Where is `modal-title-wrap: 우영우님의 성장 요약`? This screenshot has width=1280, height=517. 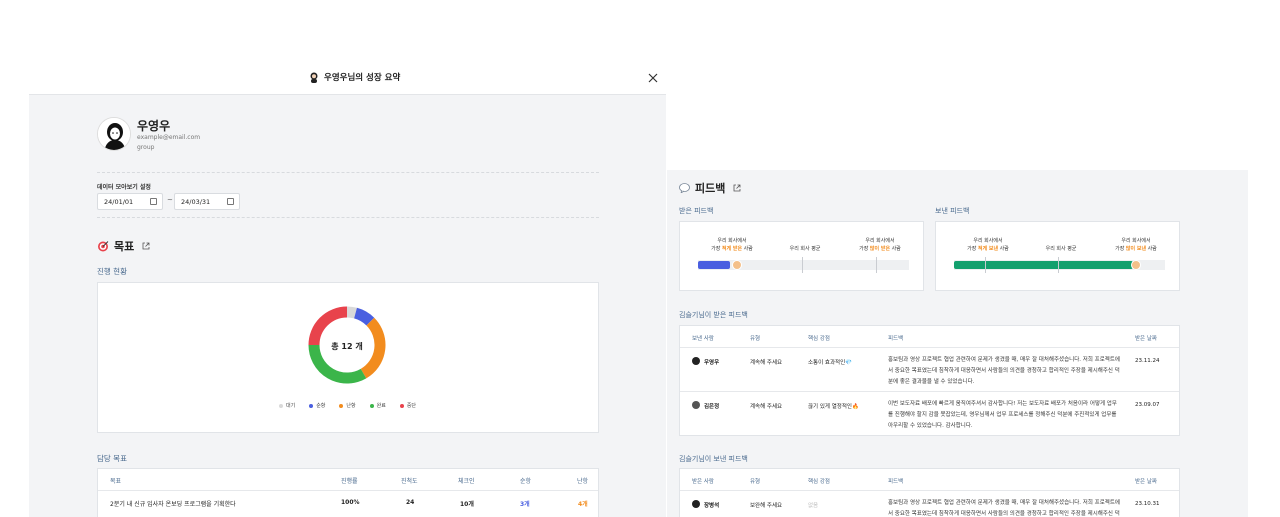
modal-title-wrap: 우영우님의 성장 요약 is located at coordinates (354, 77).